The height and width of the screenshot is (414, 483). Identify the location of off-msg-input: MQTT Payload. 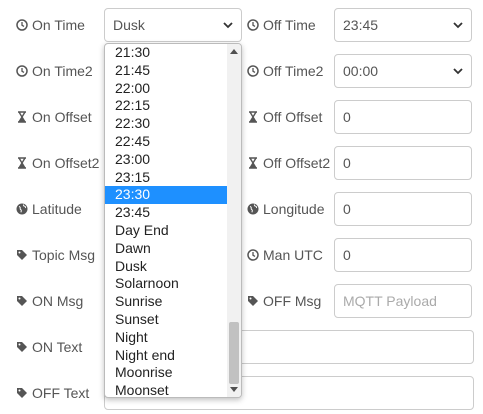
(403, 301).